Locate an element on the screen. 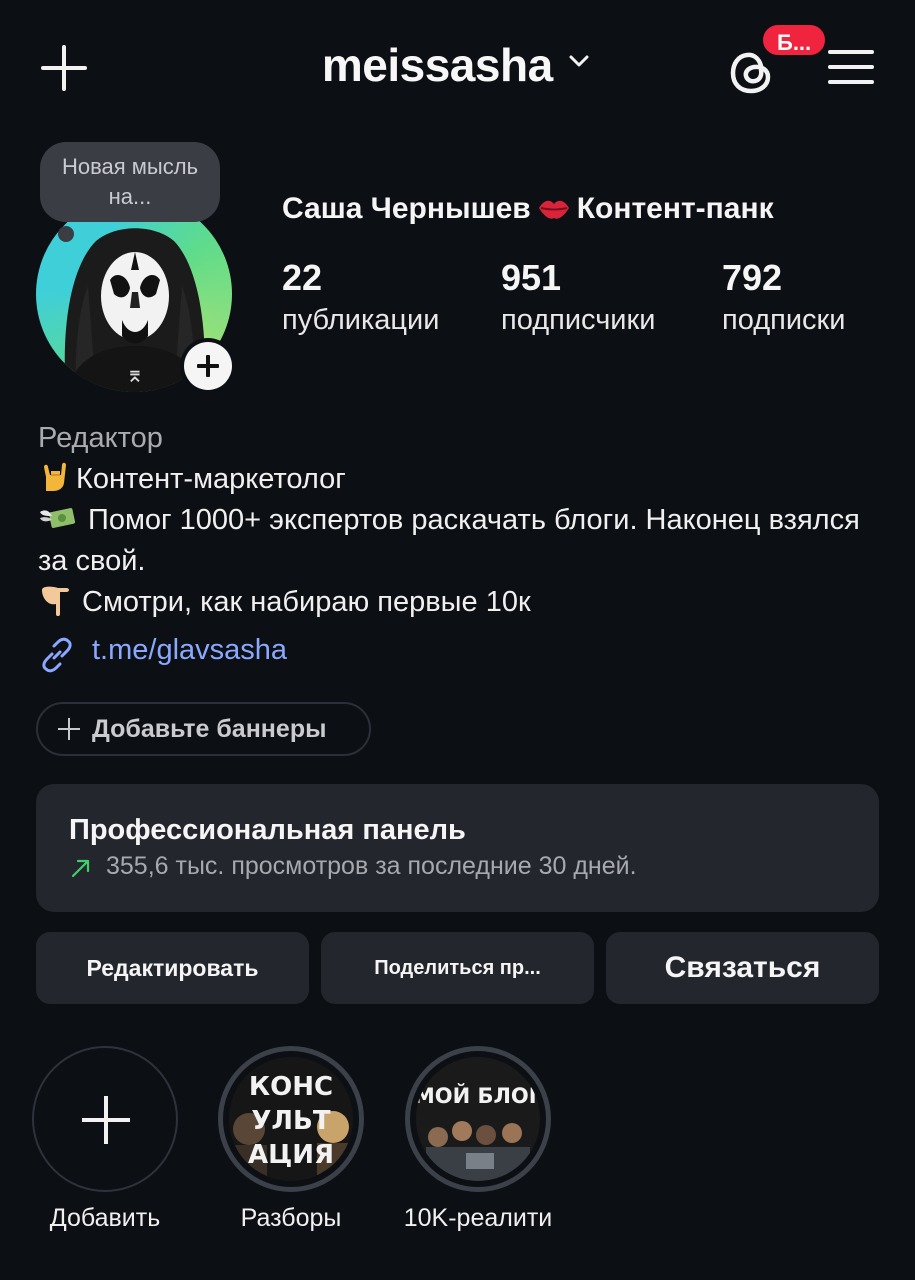  bio-link-text: t.me/glavsasha is located at coordinates (189, 650).